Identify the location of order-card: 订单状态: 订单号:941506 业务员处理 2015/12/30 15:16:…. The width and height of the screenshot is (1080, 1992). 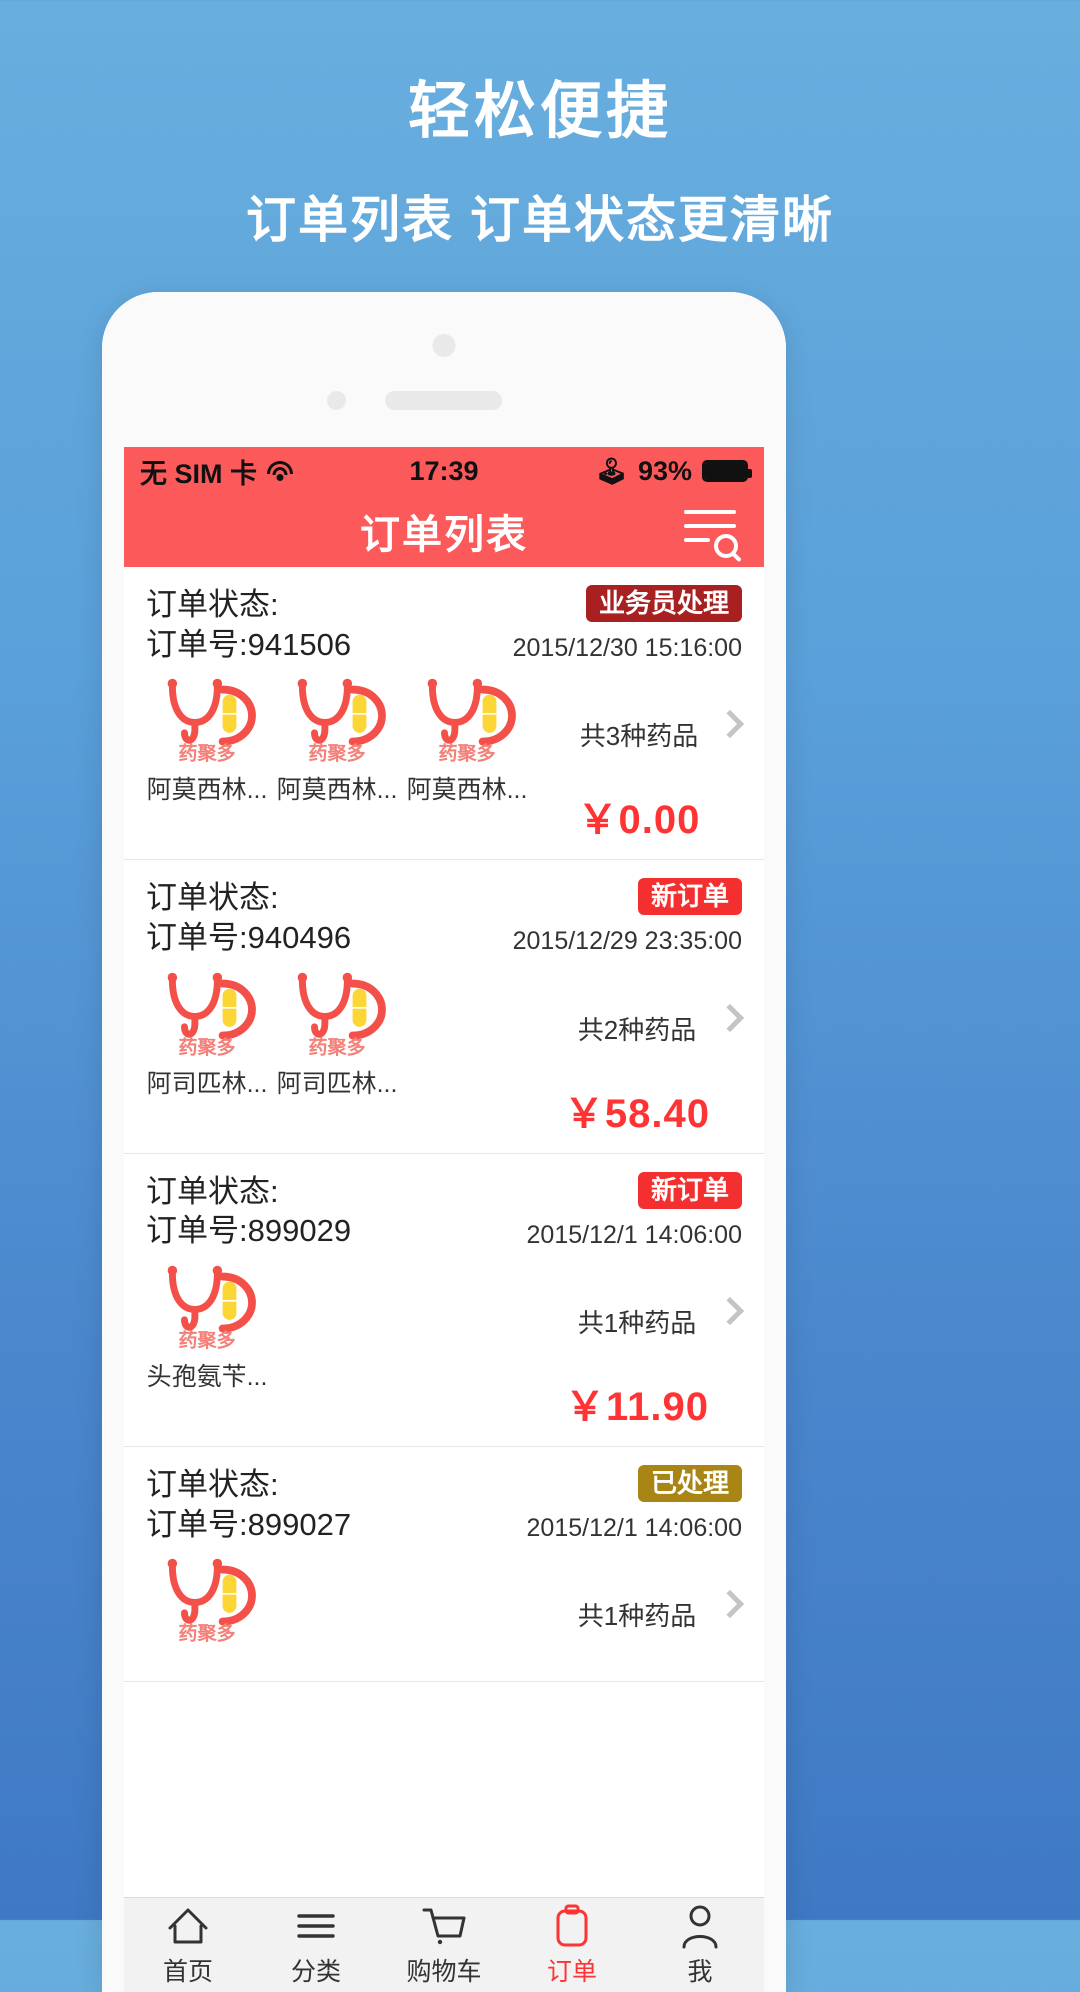
(444, 714).